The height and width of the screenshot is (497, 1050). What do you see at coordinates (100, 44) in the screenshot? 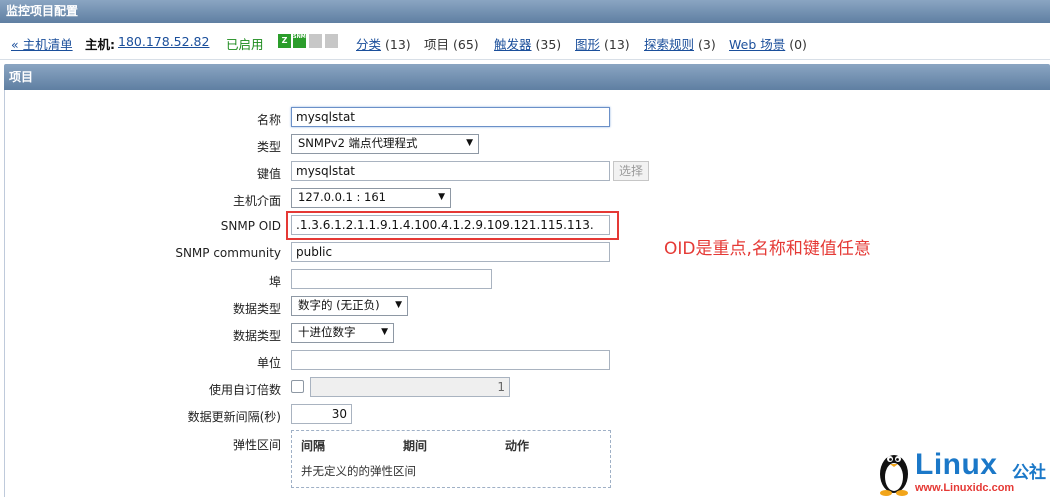
I see `host-label: 主机:` at bounding box center [100, 44].